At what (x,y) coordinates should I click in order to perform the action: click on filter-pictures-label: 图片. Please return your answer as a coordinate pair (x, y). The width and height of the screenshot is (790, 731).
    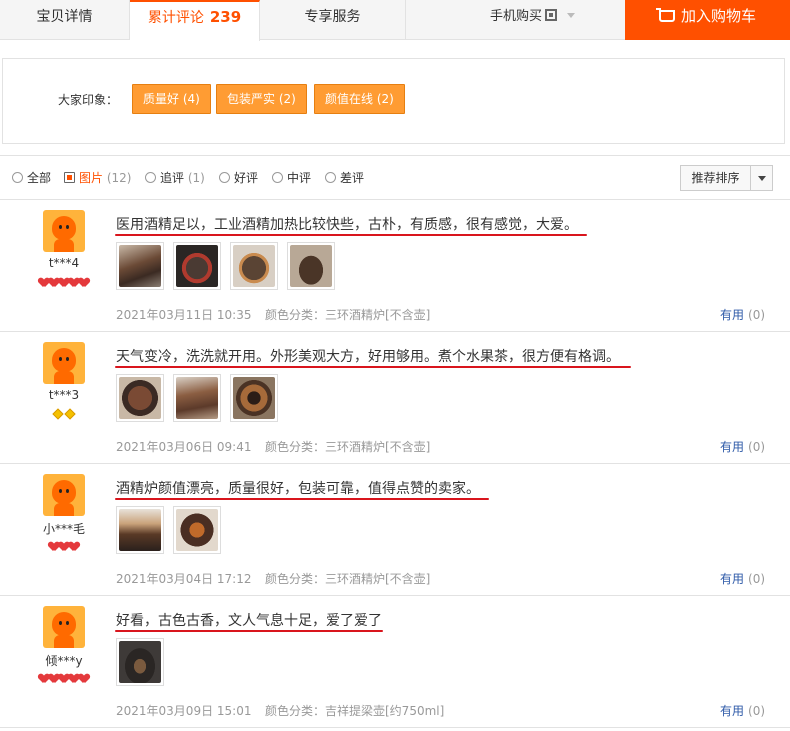
    Looking at the image, I should click on (91, 178).